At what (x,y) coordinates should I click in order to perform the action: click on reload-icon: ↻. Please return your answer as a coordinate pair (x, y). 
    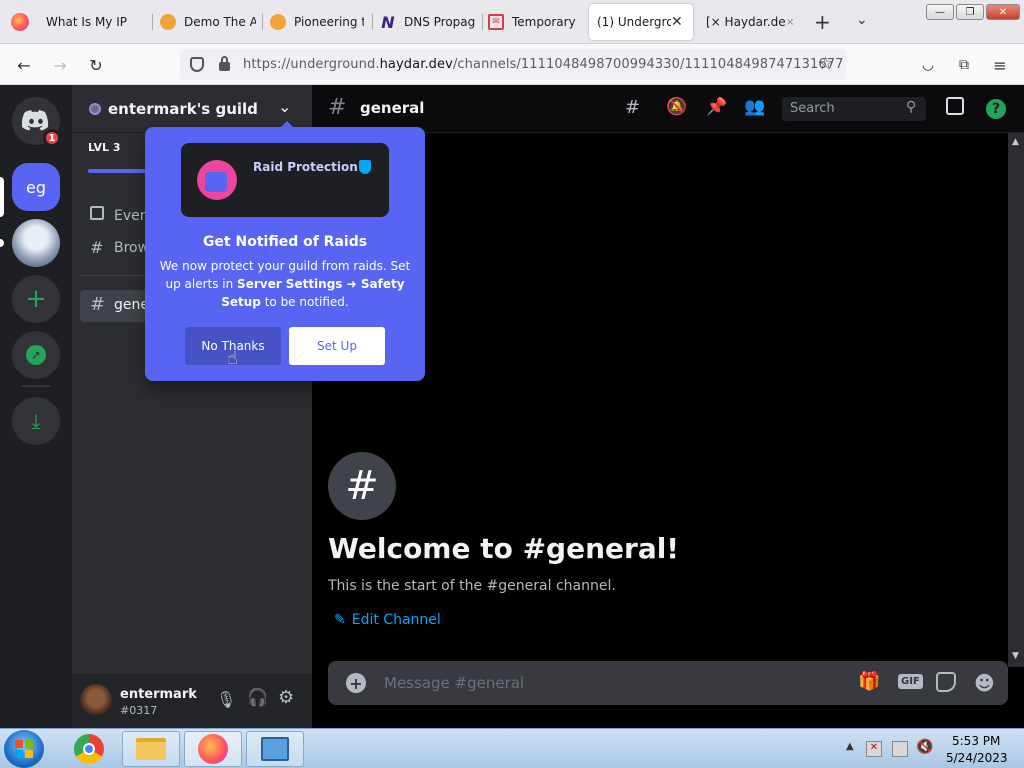
    Looking at the image, I should click on (96, 65).